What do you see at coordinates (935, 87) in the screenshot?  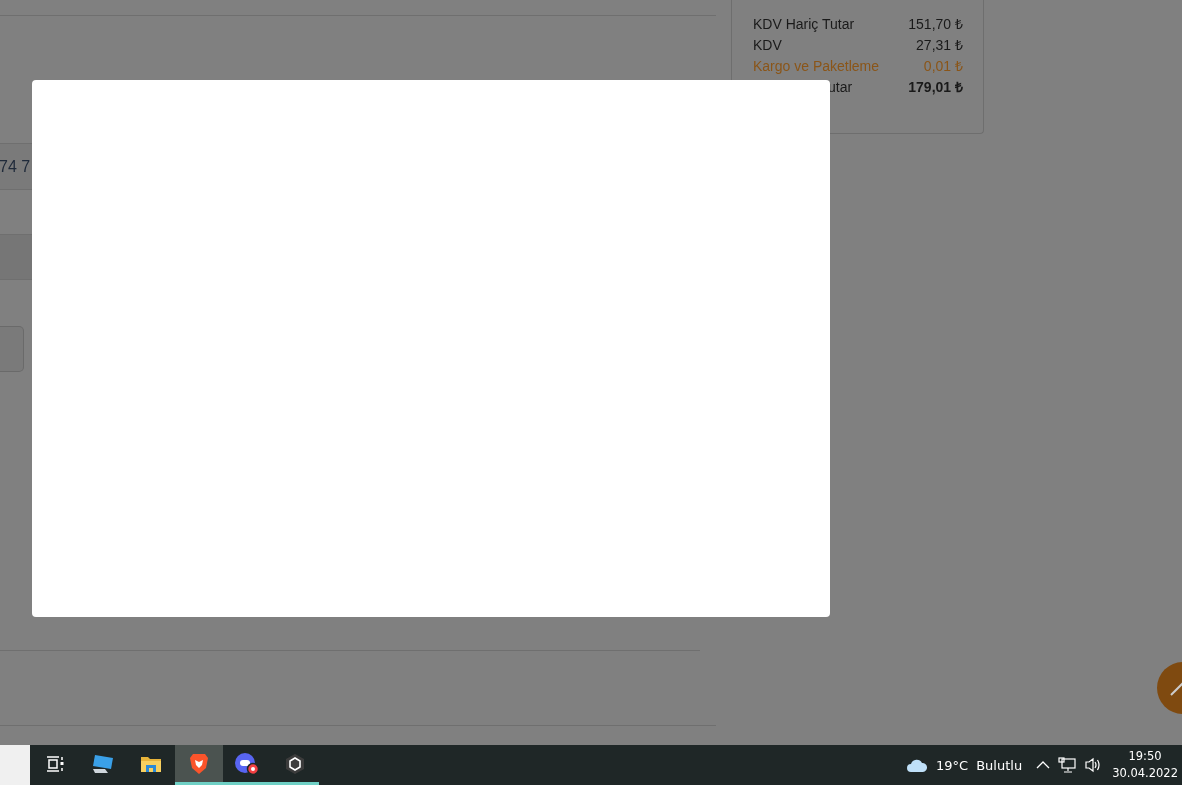 I see `summary-value: 179,01 ₺` at bounding box center [935, 87].